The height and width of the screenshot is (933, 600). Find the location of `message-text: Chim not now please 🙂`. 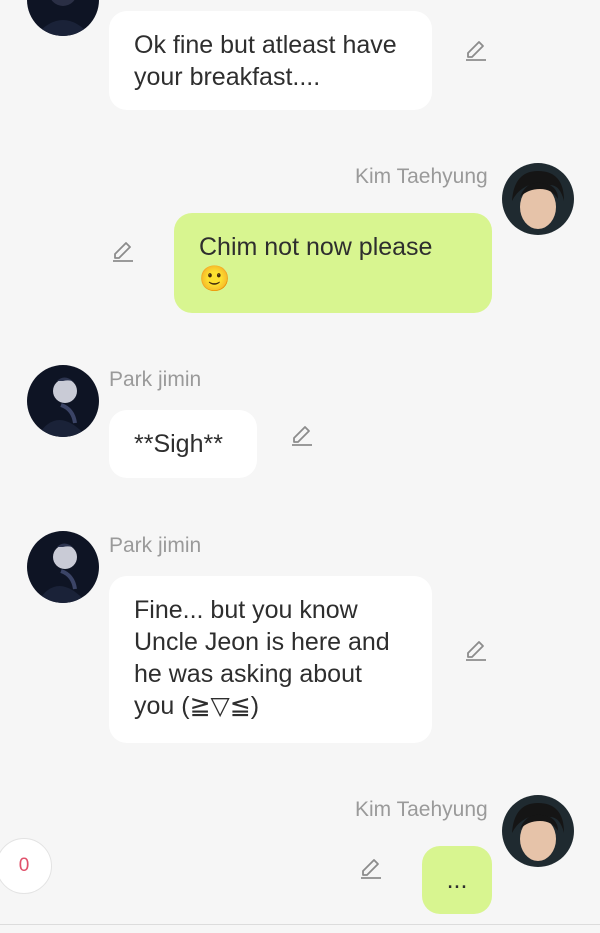

message-text: Chim not now please 🙂 is located at coordinates (316, 263).